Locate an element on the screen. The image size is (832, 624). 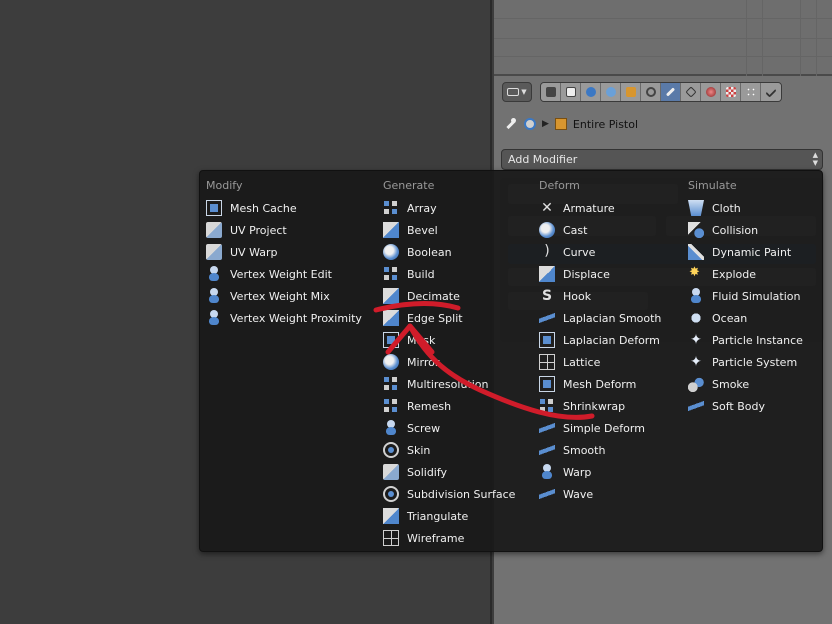
menu-item-wireframe: Wireframe is located at coordinates (423, 538).